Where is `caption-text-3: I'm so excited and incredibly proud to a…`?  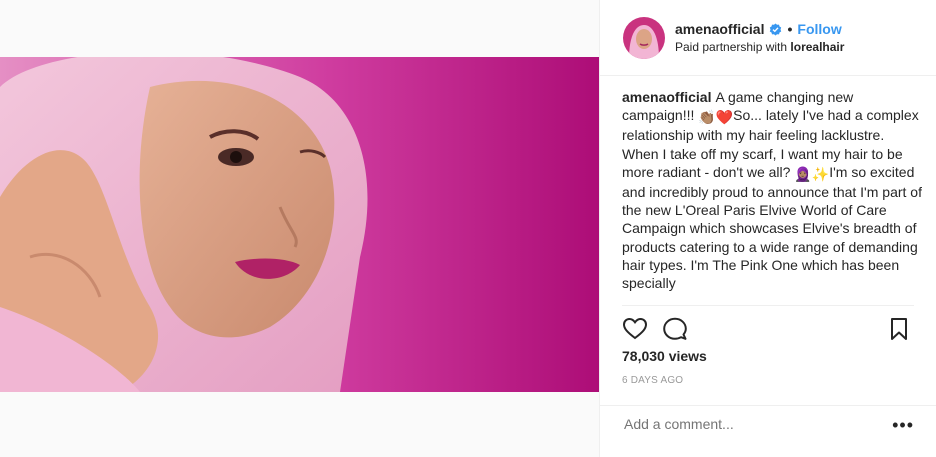 caption-text-3: I'm so excited and incredibly proud to a… is located at coordinates (772, 227).